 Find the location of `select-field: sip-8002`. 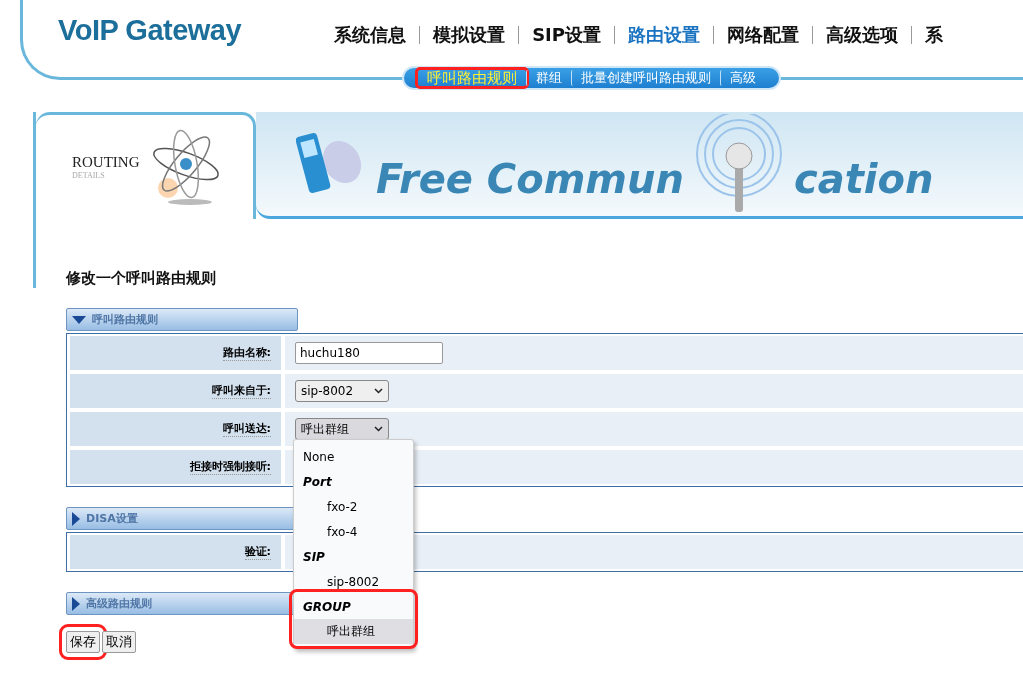

select-field: sip-8002 is located at coordinates (342, 391).